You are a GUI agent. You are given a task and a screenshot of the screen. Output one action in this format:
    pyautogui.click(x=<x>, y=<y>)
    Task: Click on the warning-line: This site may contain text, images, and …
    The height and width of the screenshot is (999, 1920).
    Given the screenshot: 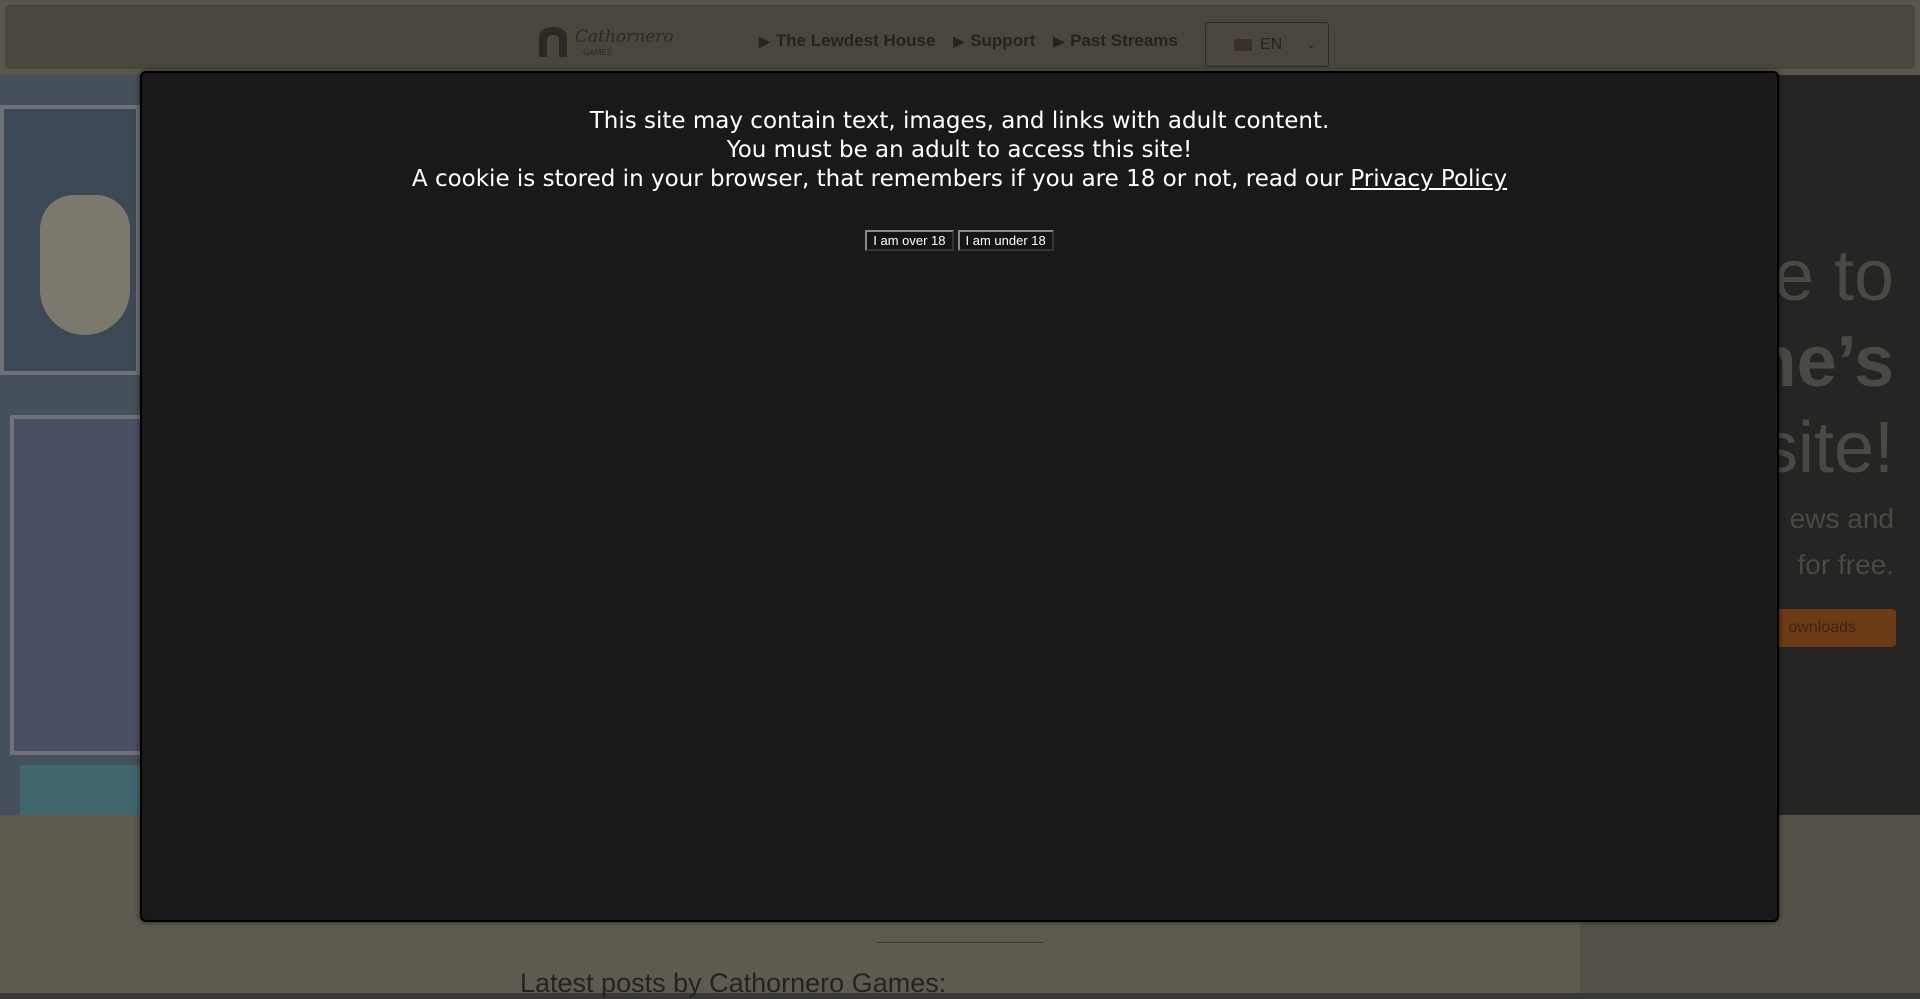 What is the action you would take?
    pyautogui.click(x=959, y=121)
    